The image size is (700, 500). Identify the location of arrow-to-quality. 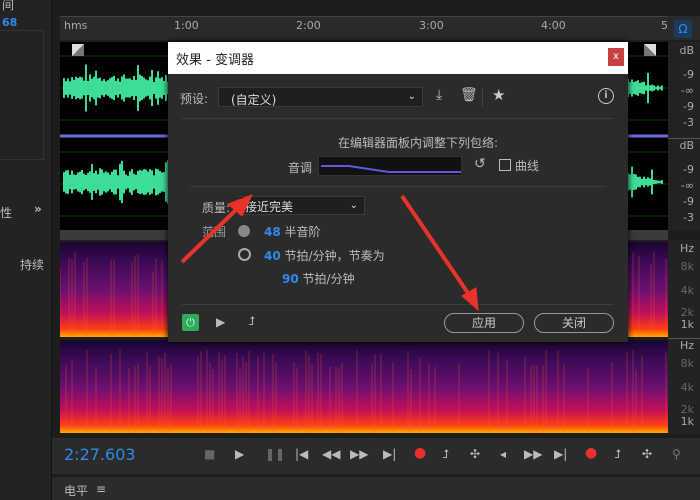
(211, 234).